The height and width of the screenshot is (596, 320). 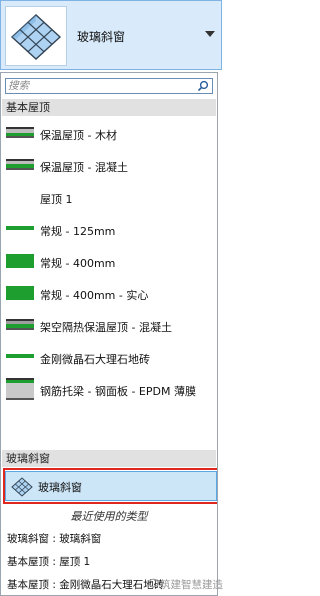 What do you see at coordinates (84, 167) in the screenshot?
I see `list-item-label: 保温屋顶 - 混凝土` at bounding box center [84, 167].